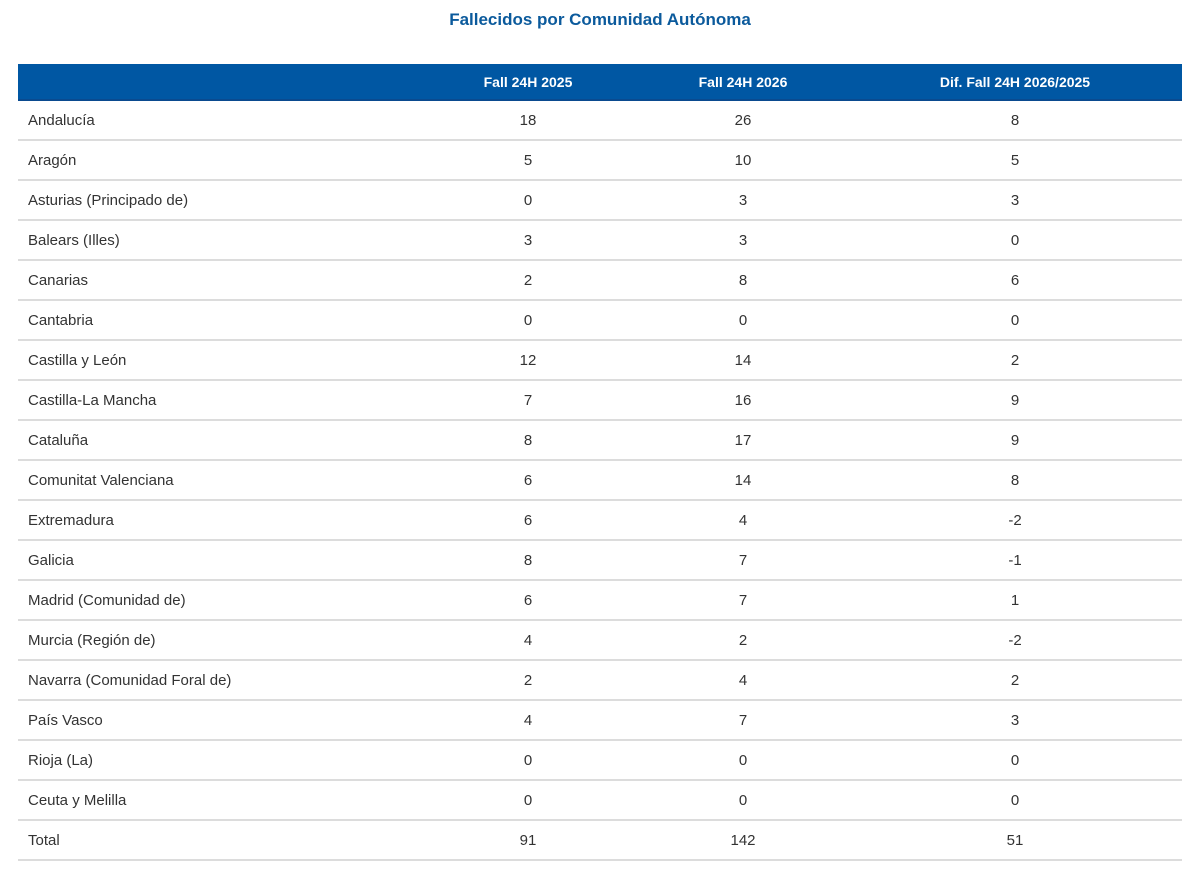  What do you see at coordinates (218, 800) in the screenshot?
I see `cell-region: Ceuta y Melilla` at bounding box center [218, 800].